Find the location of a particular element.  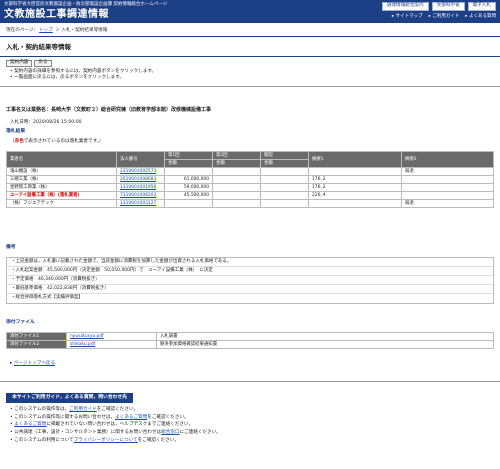

faq-link: ▸ よくある質問 is located at coordinates (480, 17).